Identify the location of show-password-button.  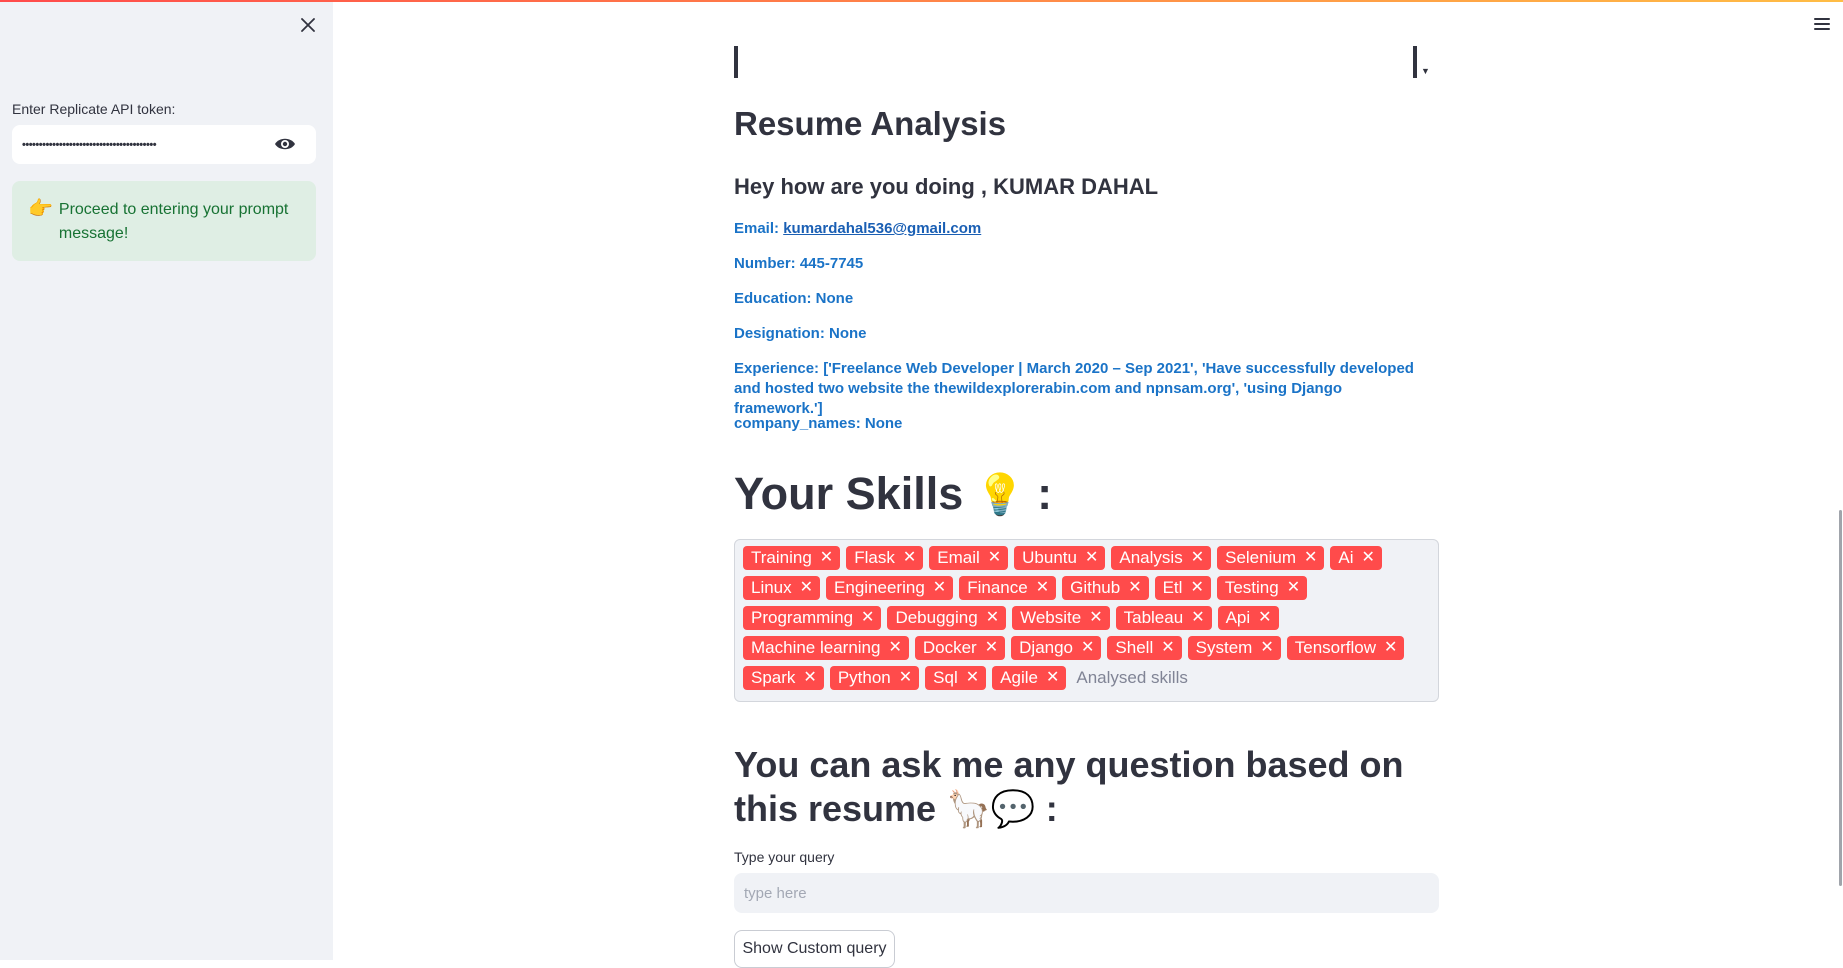
(285, 144).